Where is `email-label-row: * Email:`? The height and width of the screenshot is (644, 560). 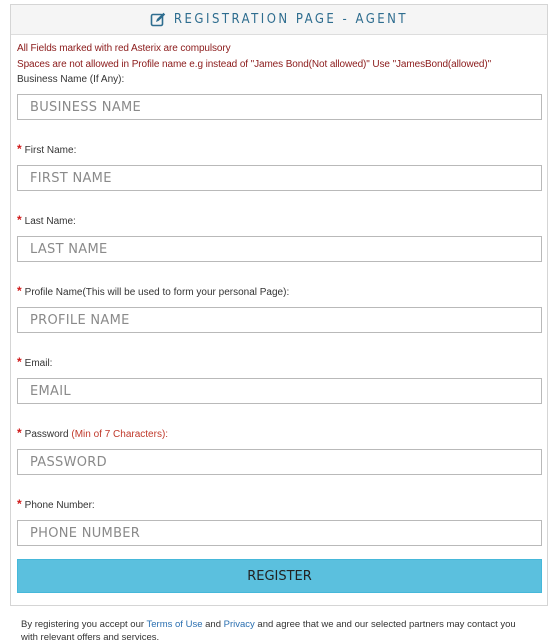
email-label-row: * Email: is located at coordinates (279, 363).